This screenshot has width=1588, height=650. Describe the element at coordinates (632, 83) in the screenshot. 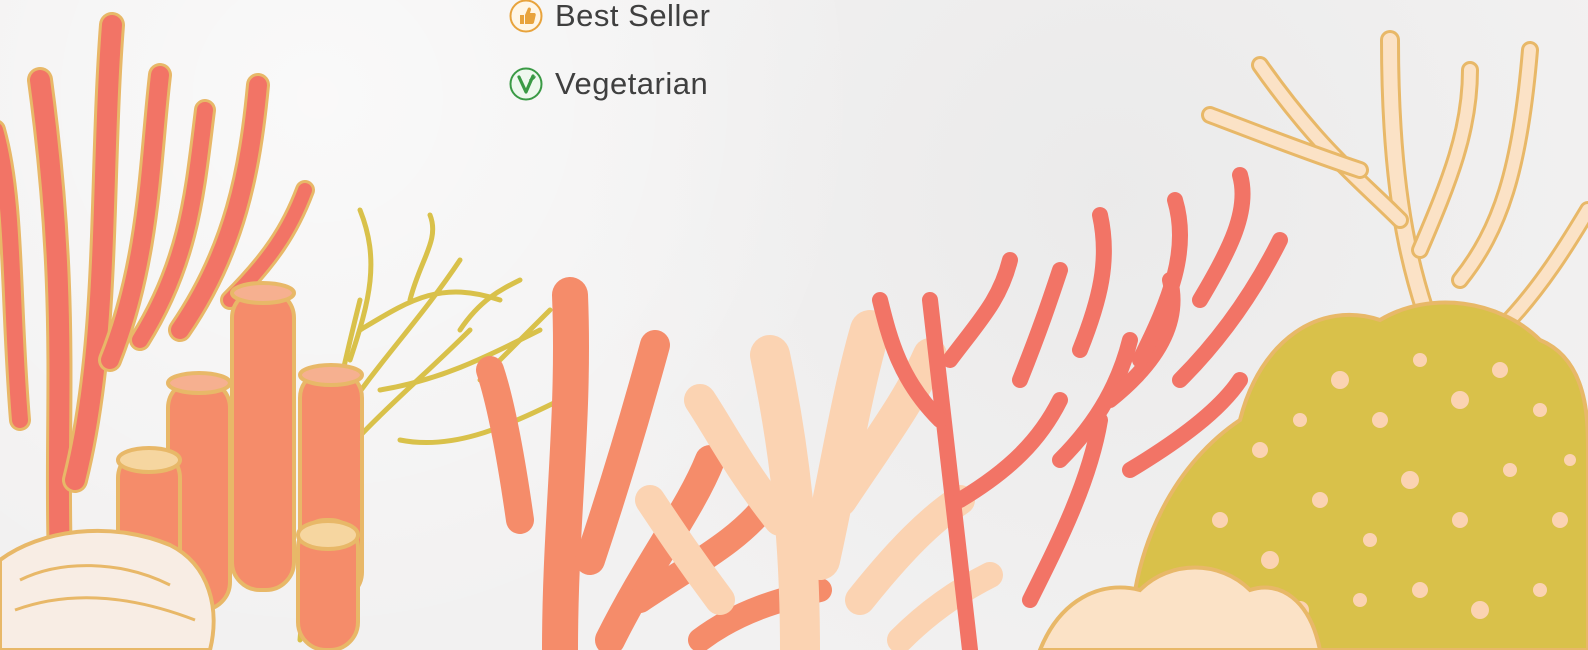

I see `legend-label-vegetarian: Vegetarian` at that location.